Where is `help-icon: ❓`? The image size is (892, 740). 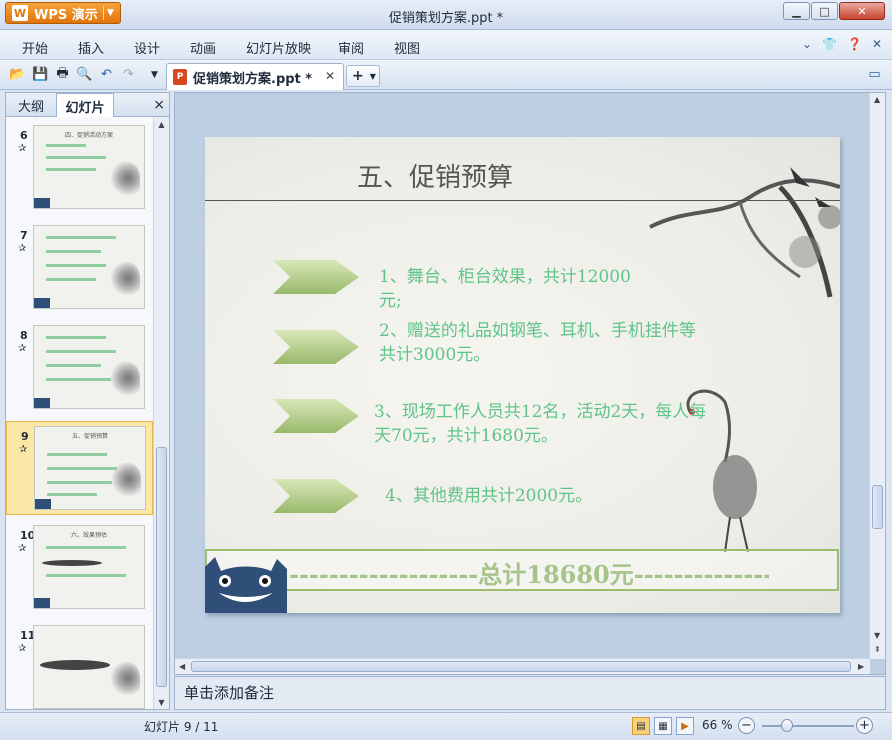
help-icon: ❓ is located at coordinates (854, 44).